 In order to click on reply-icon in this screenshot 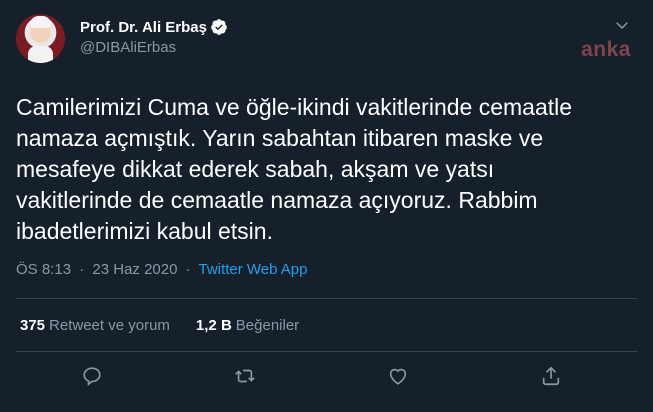, I will do `click(92, 378)`.